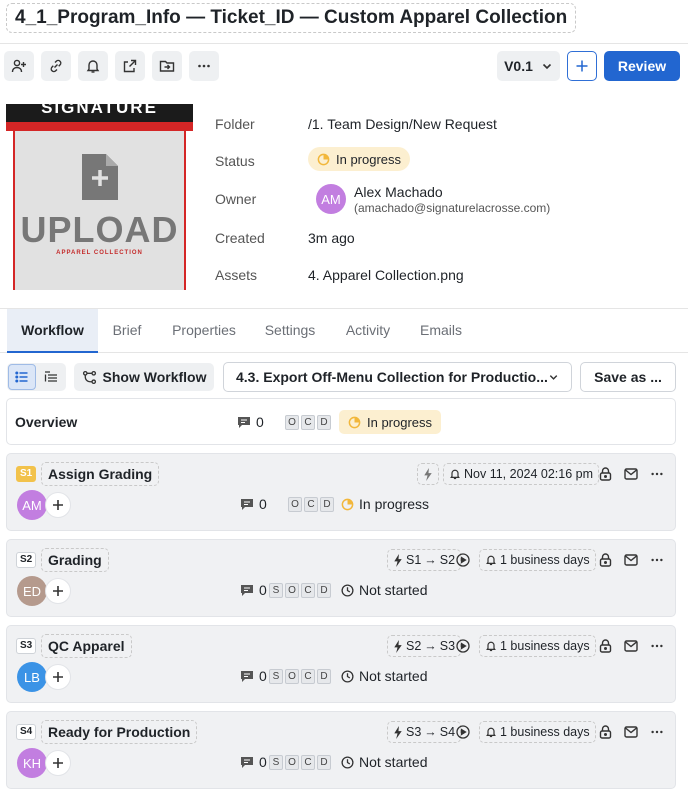 The image size is (688, 795). I want to click on stage-name: Grading, so click(75, 560).